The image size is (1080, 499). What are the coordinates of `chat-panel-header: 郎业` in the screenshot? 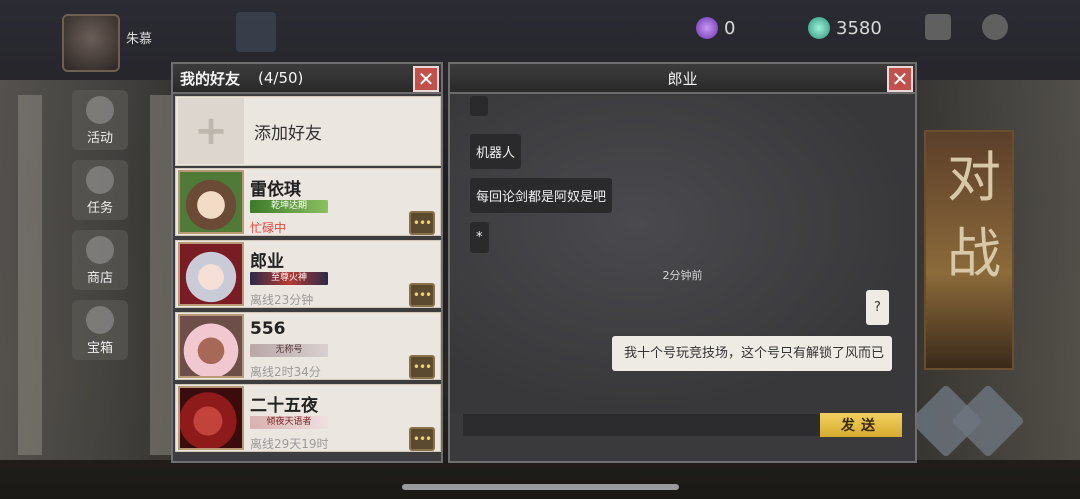 It's located at (682, 79).